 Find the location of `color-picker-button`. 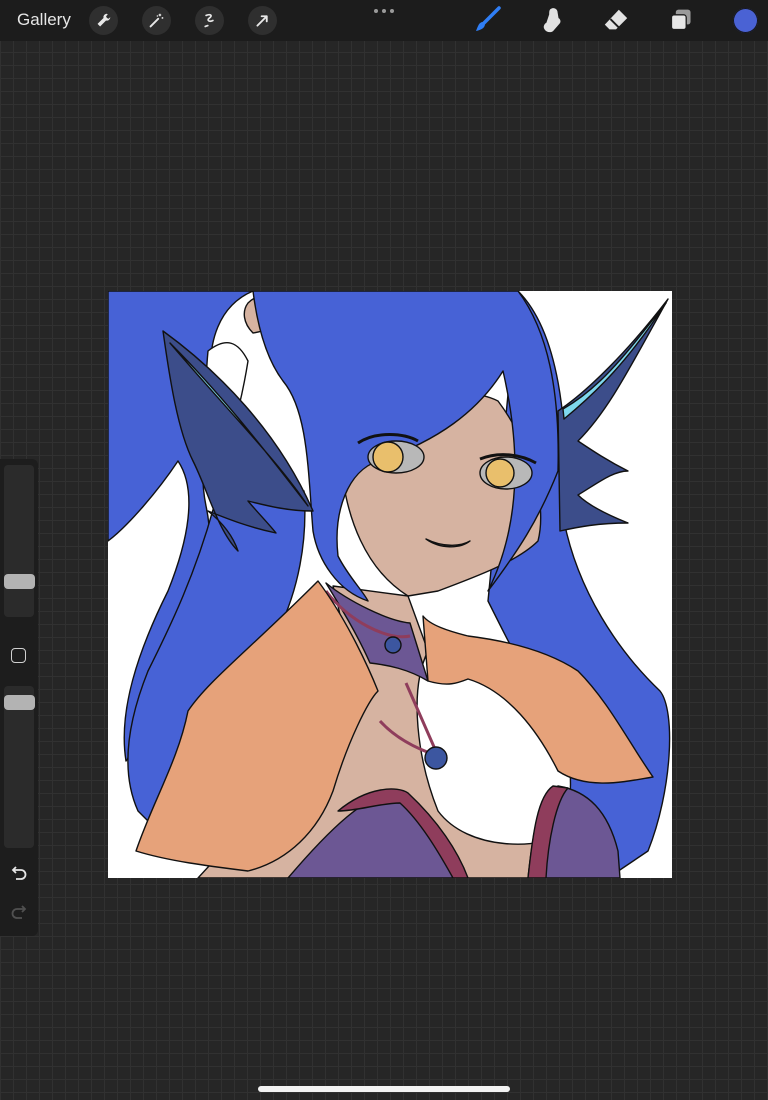

color-picker-button is located at coordinates (745, 20).